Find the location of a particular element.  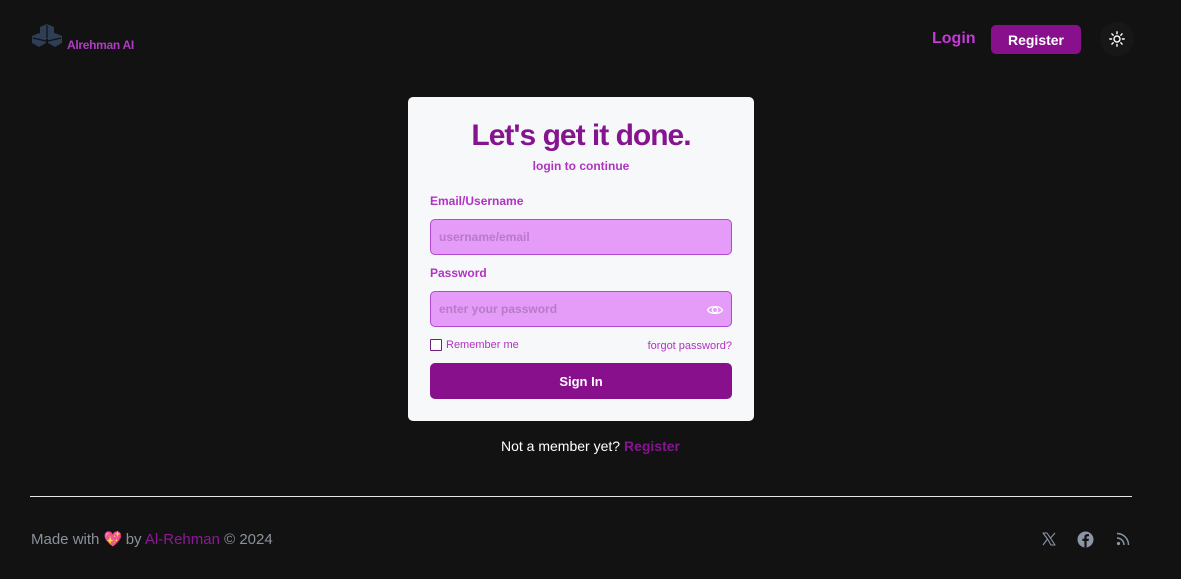

register-link: Register is located at coordinates (652, 446).